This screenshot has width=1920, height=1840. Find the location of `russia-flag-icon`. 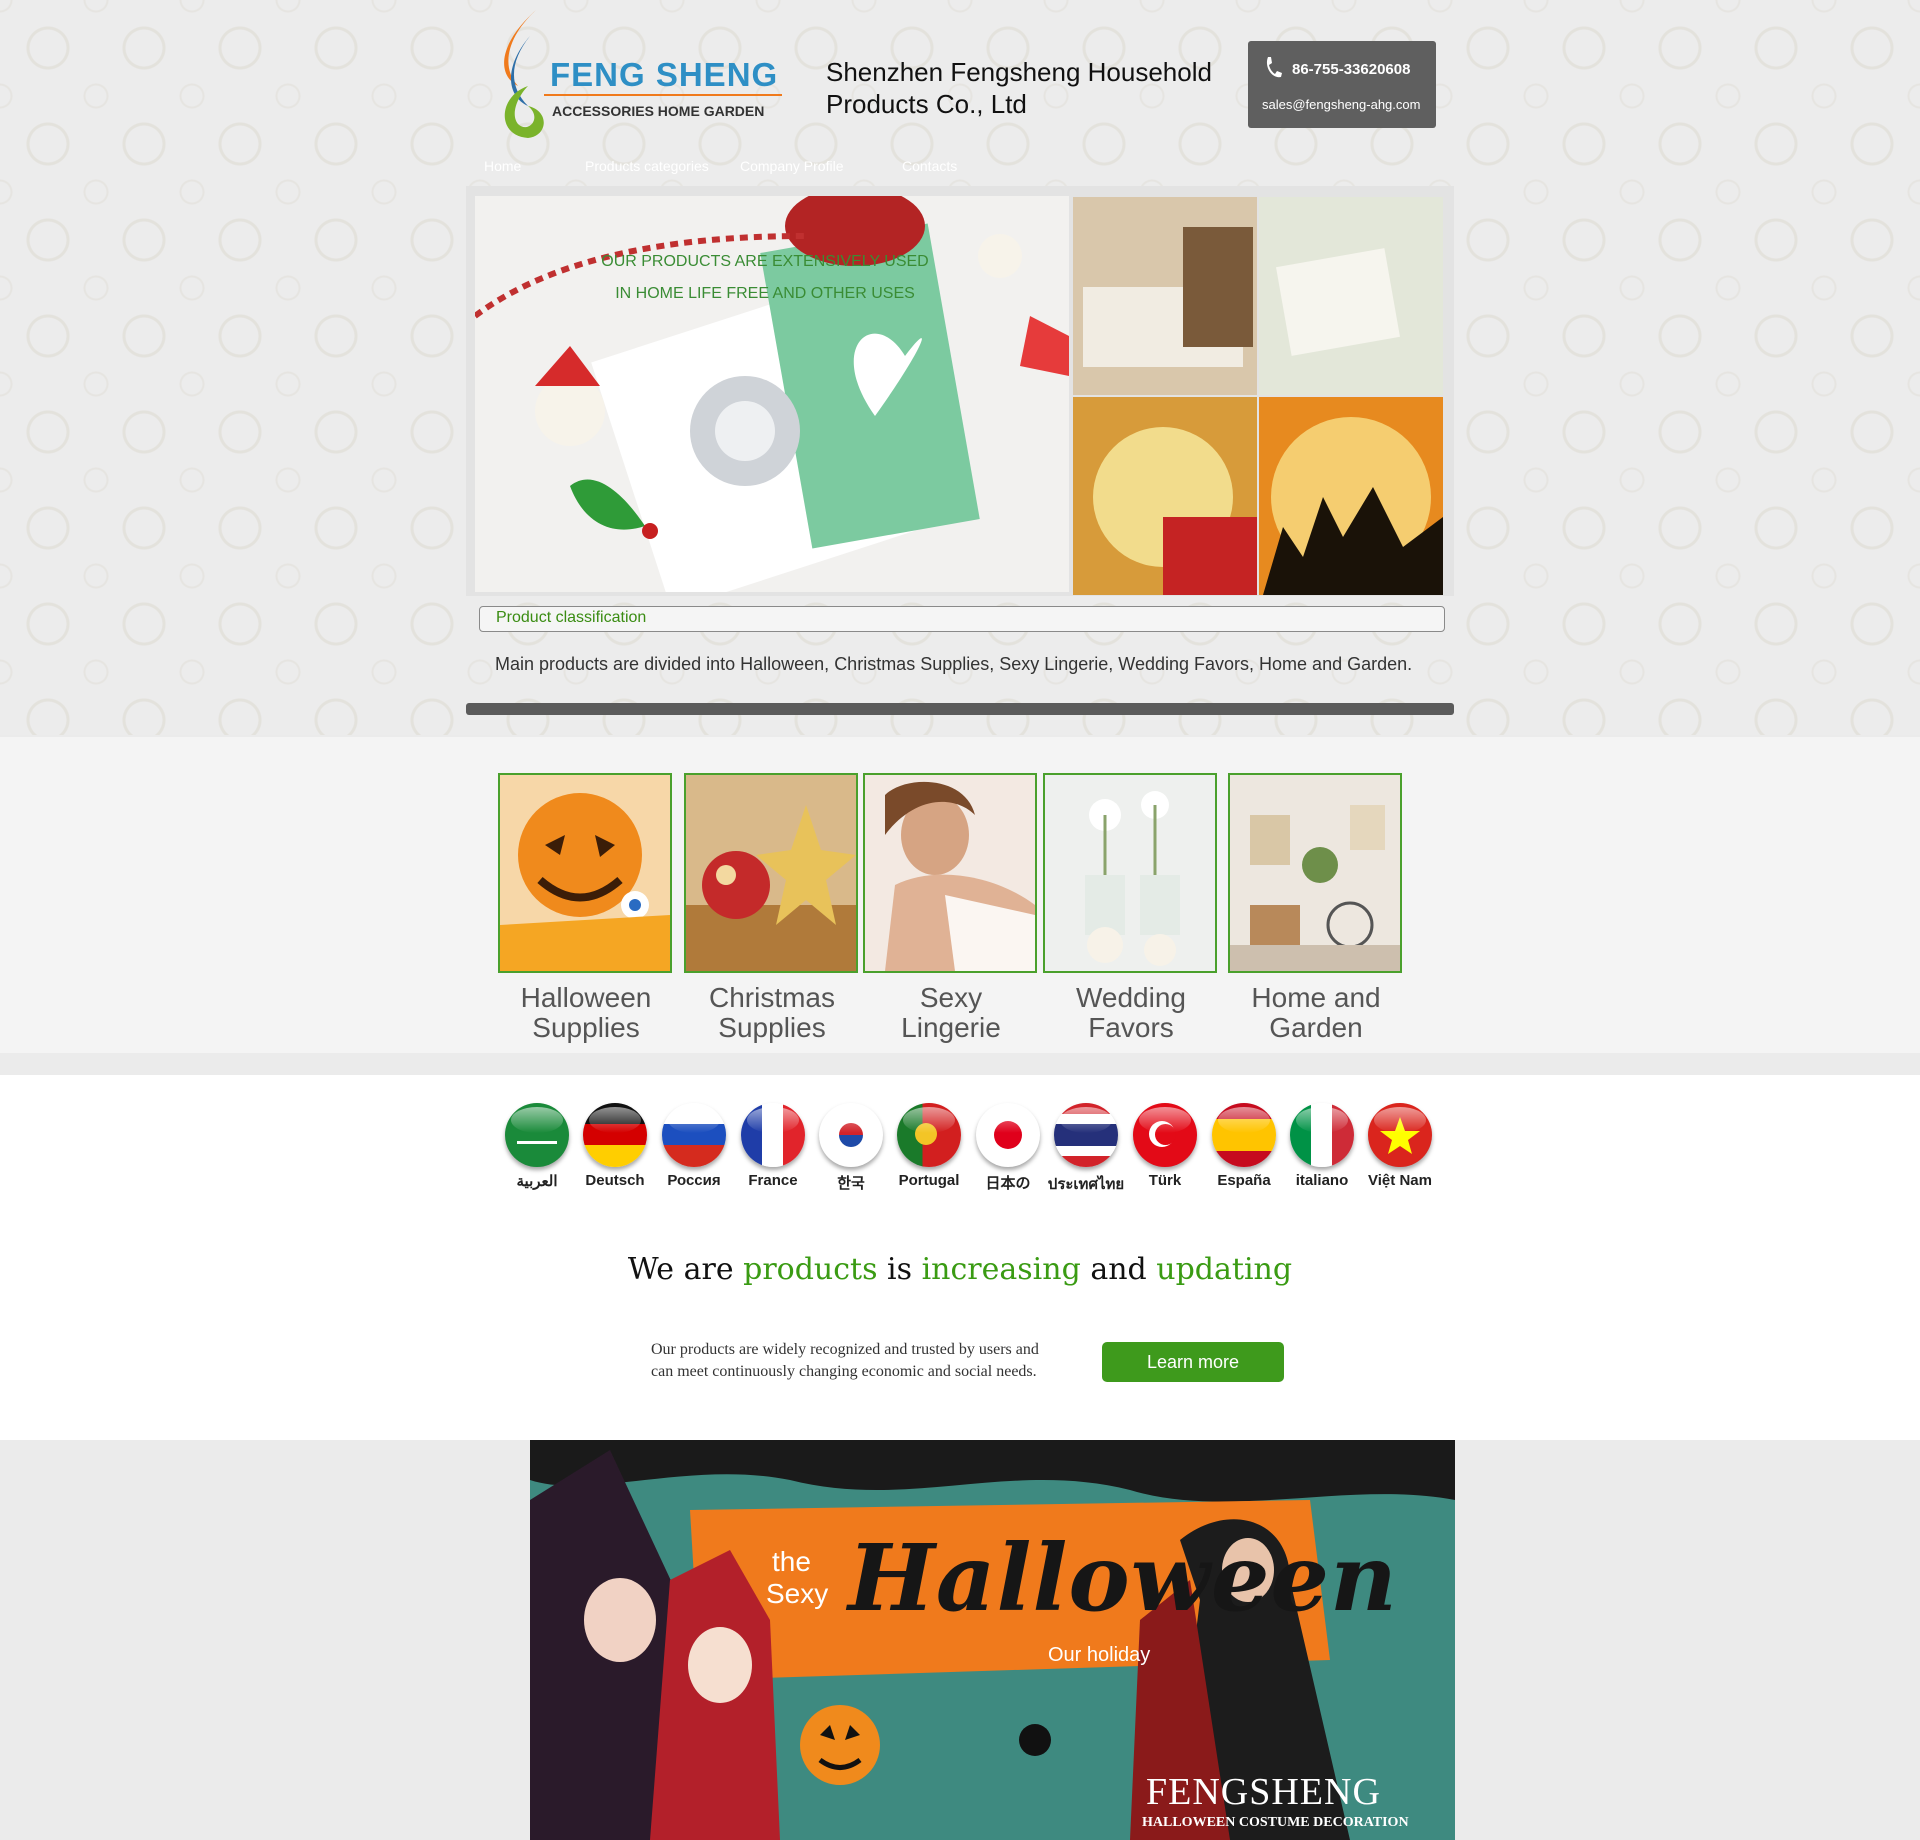

russia-flag-icon is located at coordinates (694, 1135).